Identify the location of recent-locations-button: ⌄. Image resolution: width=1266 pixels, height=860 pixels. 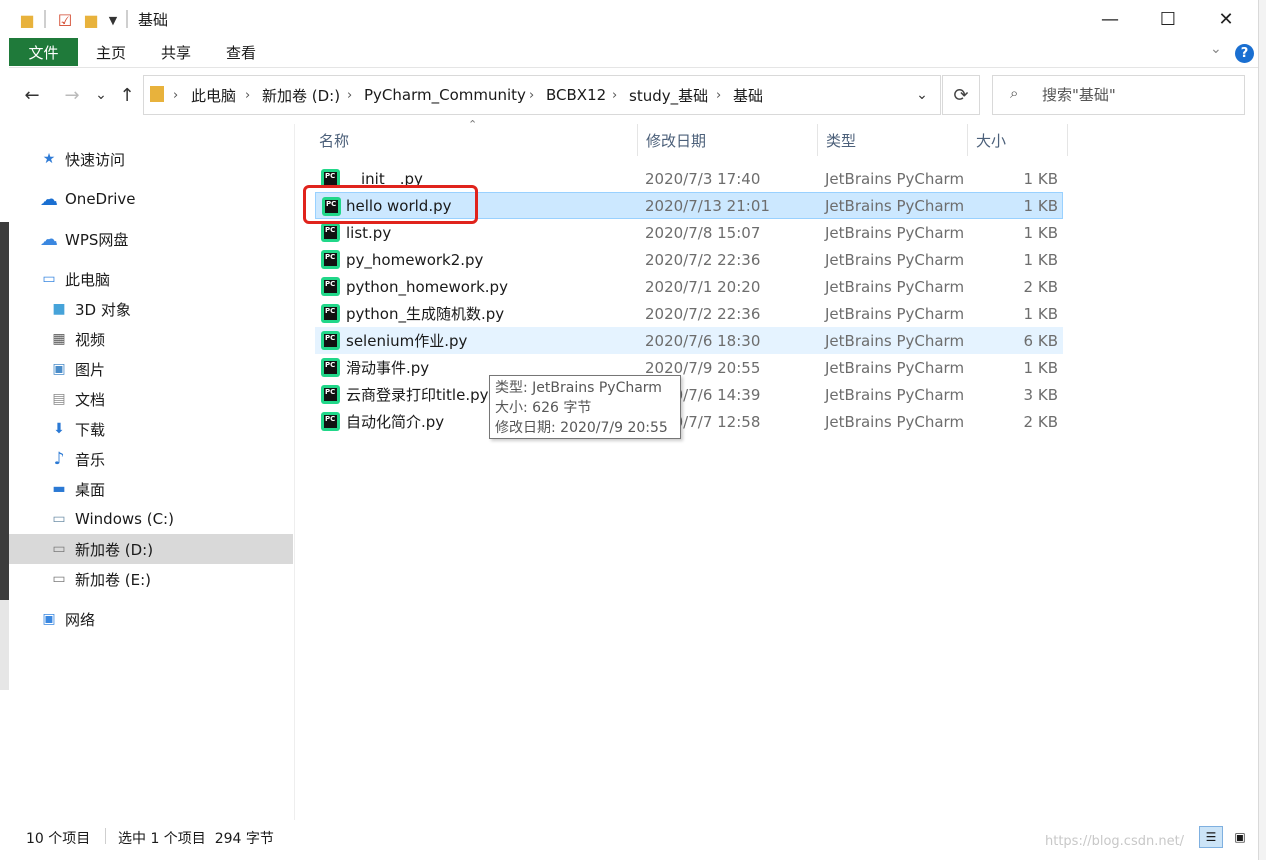
(101, 95).